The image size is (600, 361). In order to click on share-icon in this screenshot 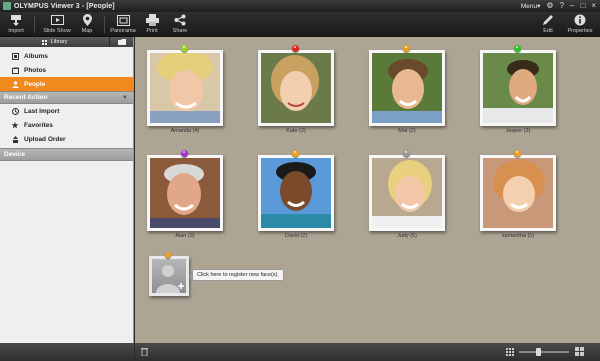, I will do `click(180, 20)`.